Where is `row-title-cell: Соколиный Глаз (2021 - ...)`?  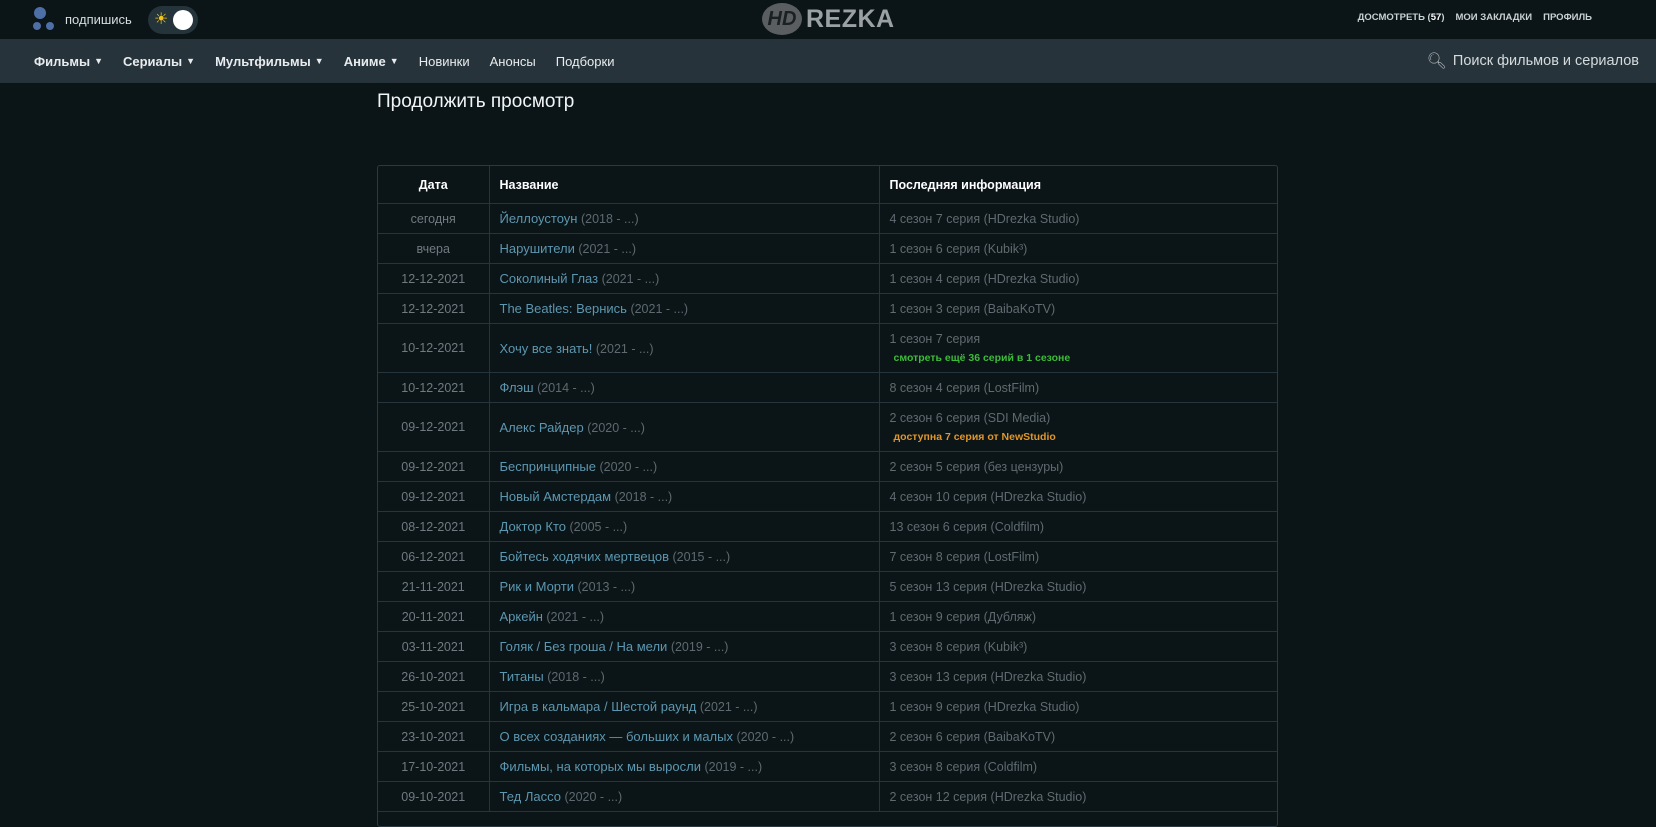 row-title-cell: Соколиный Глаз (2021 - ...) is located at coordinates (684, 278).